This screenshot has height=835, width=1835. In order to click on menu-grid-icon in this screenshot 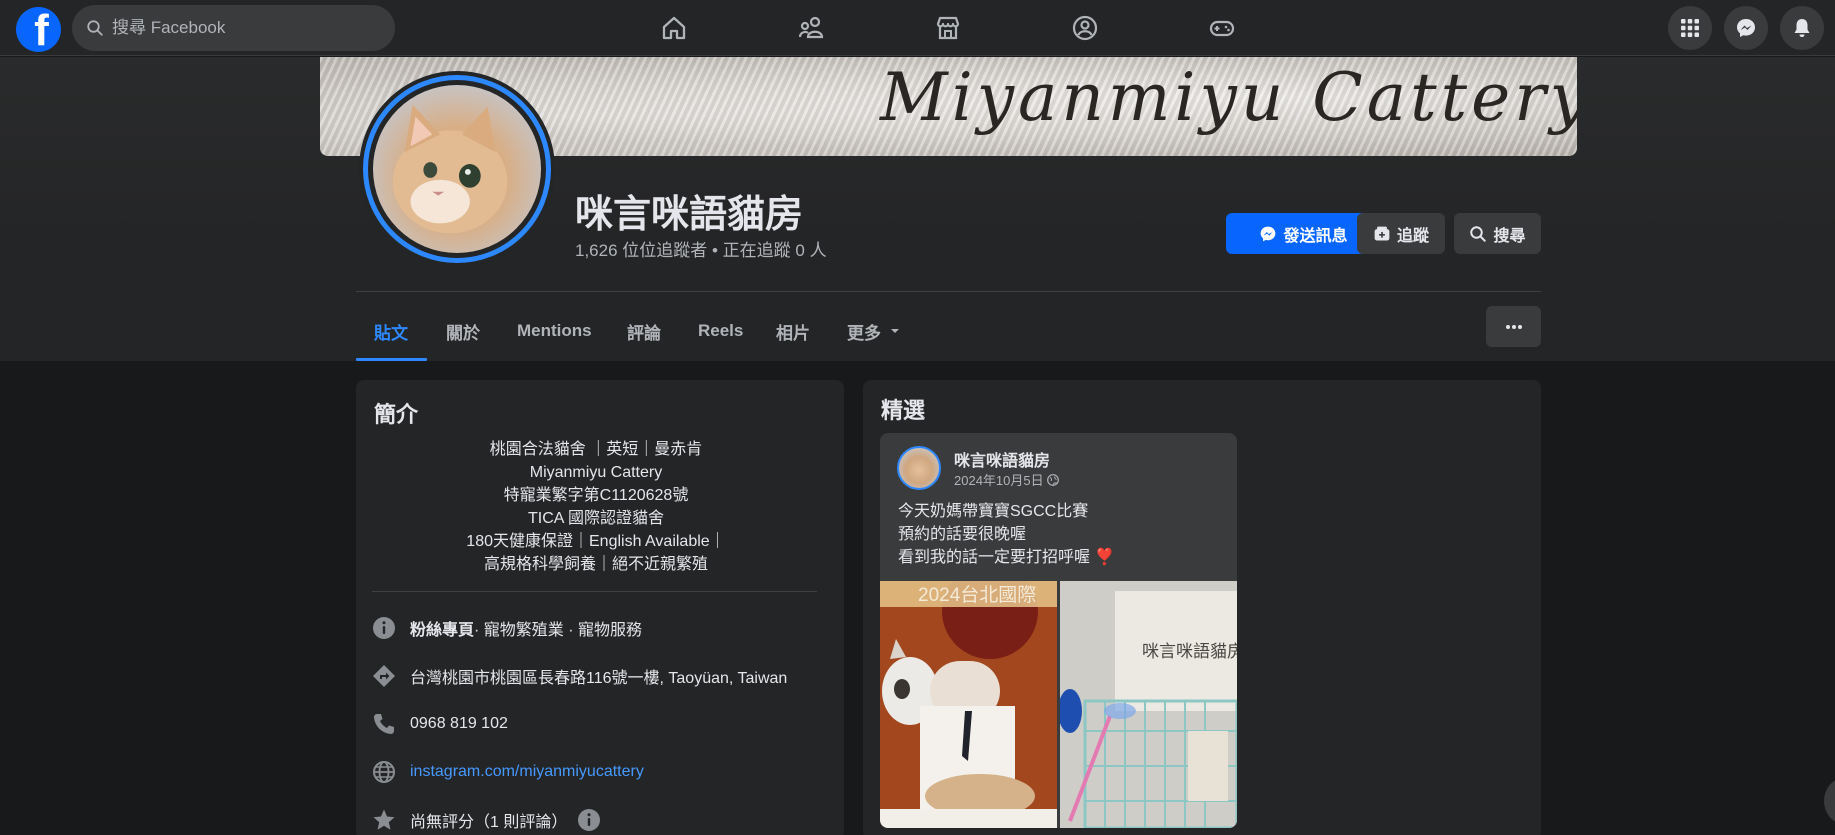, I will do `click(1690, 28)`.